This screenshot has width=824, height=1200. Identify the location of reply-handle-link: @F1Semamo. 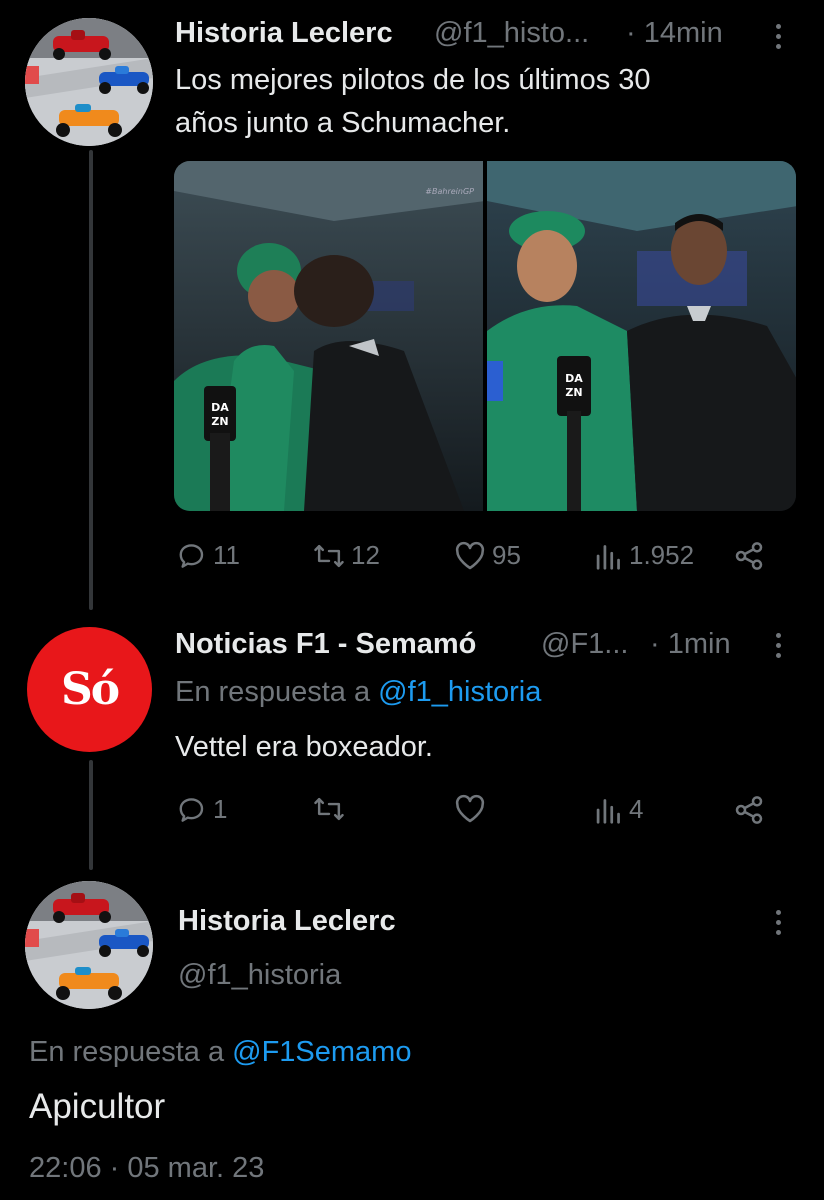
(321, 1052).